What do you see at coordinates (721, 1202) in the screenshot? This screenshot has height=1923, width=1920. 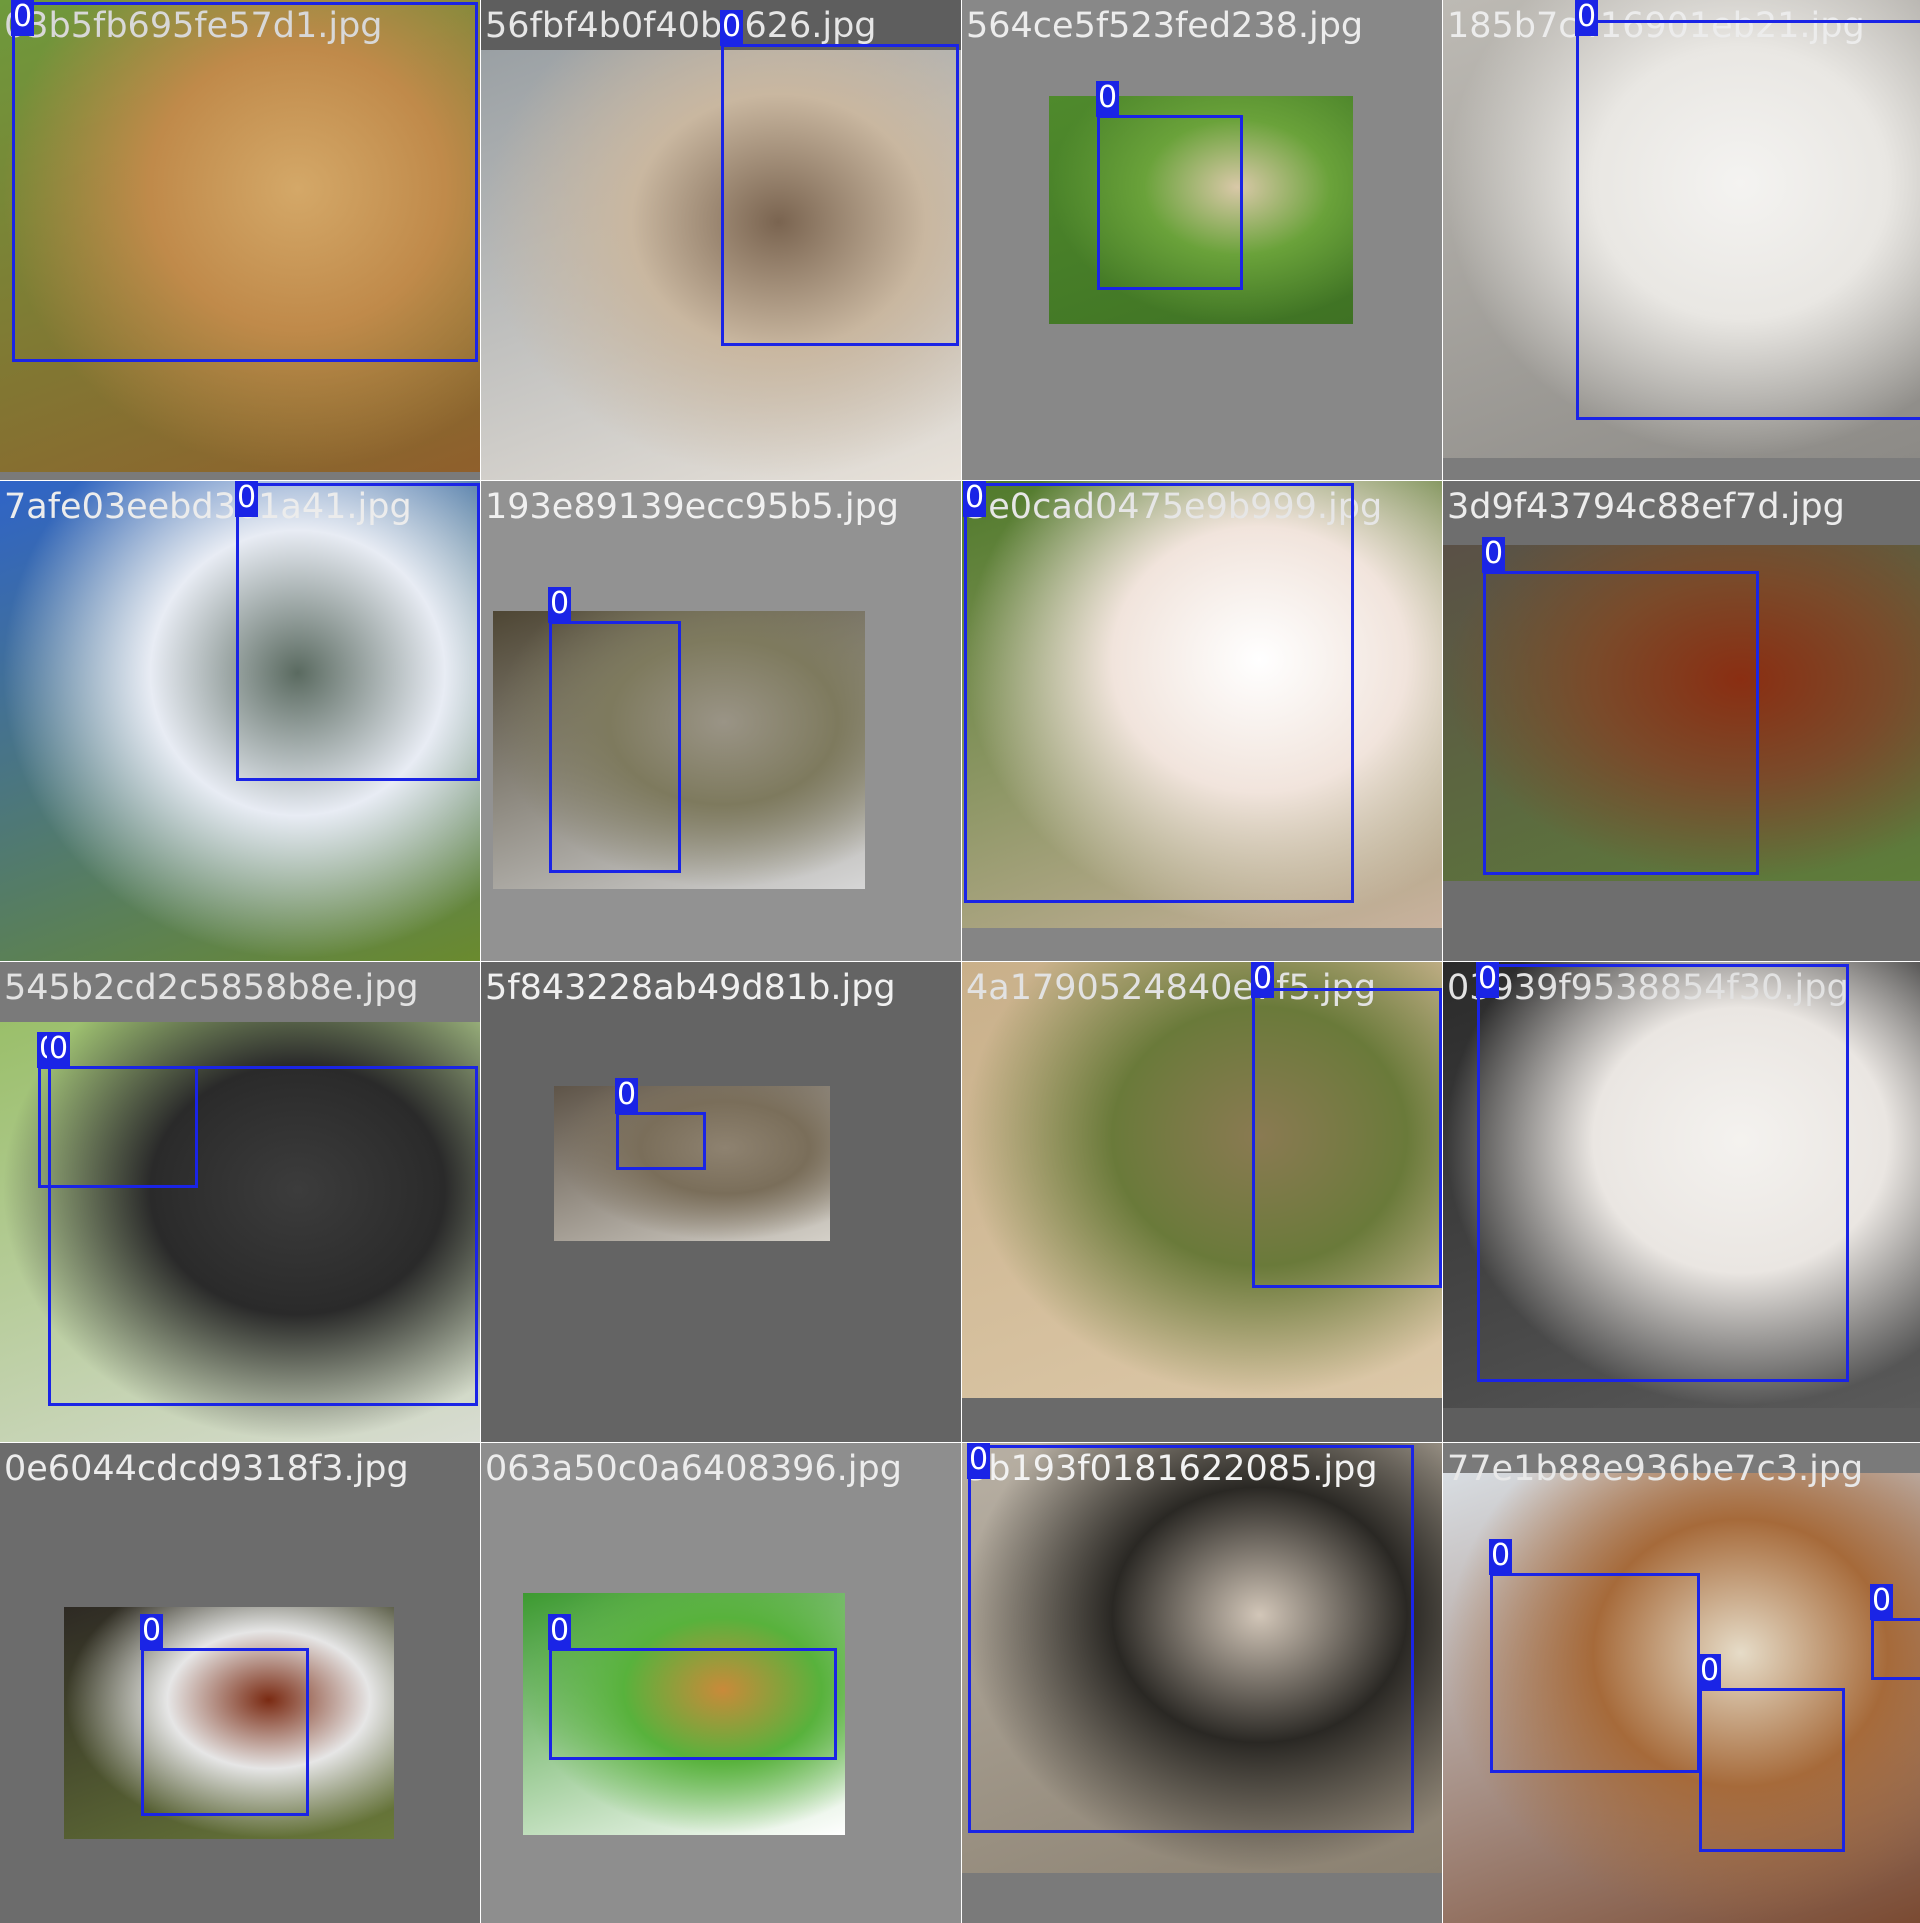 I see `mosaic-tile: 5f843228ab49d81b.jpg 0` at bounding box center [721, 1202].